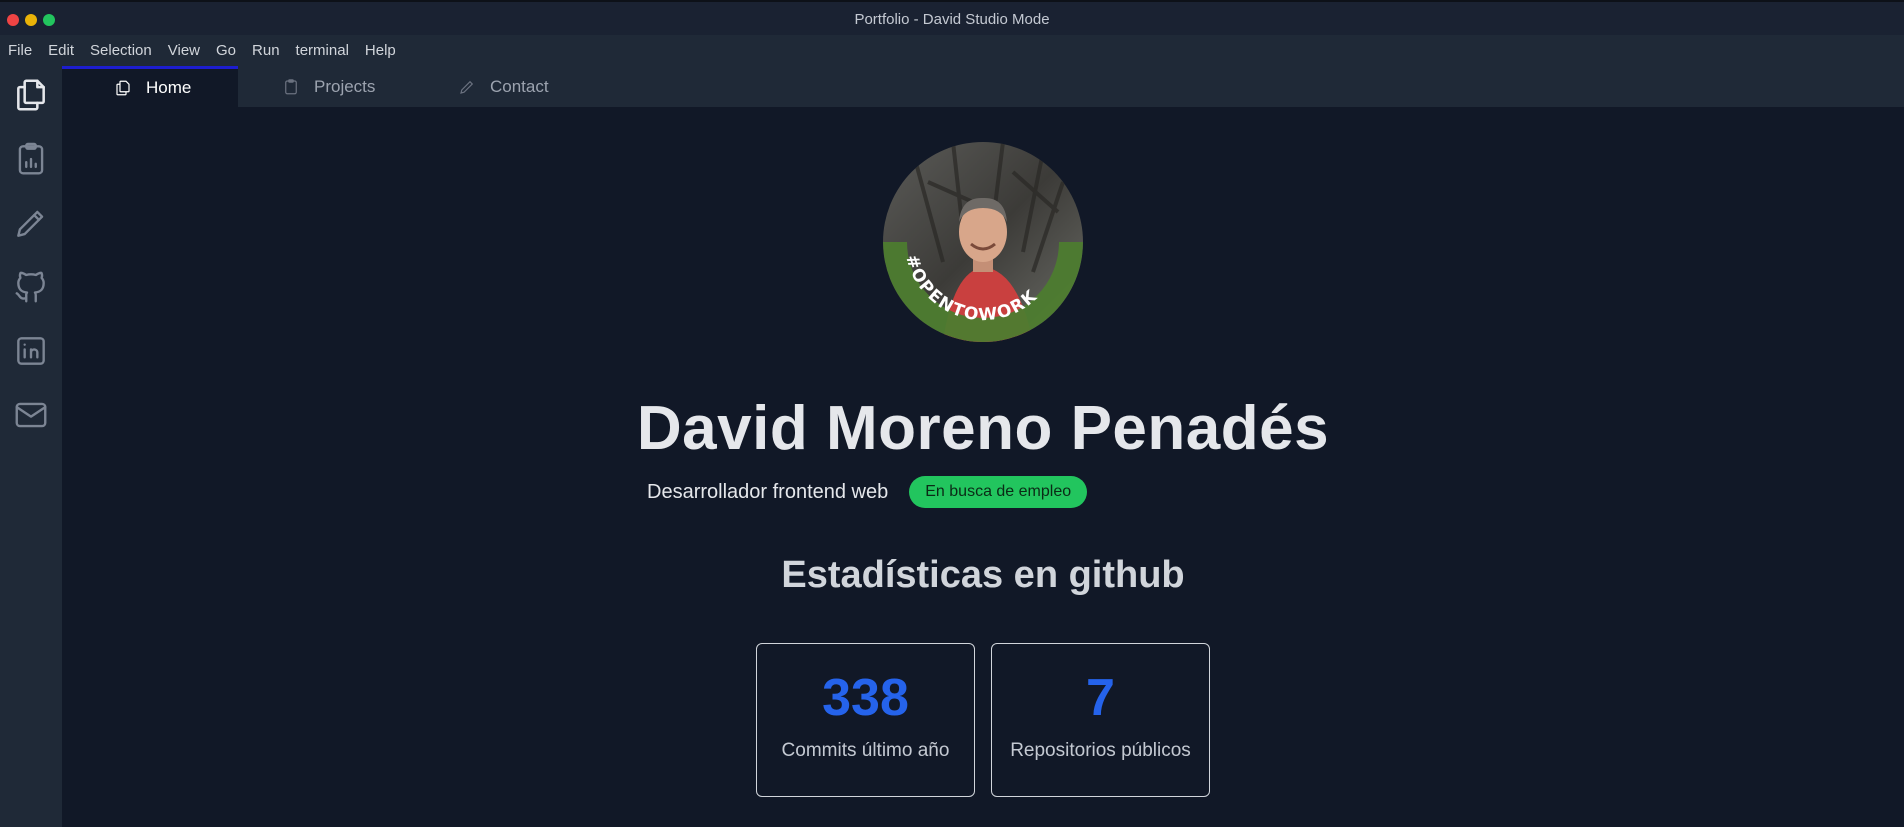 The width and height of the screenshot is (1904, 827). I want to click on menu-selection: Selection, so click(121, 50).